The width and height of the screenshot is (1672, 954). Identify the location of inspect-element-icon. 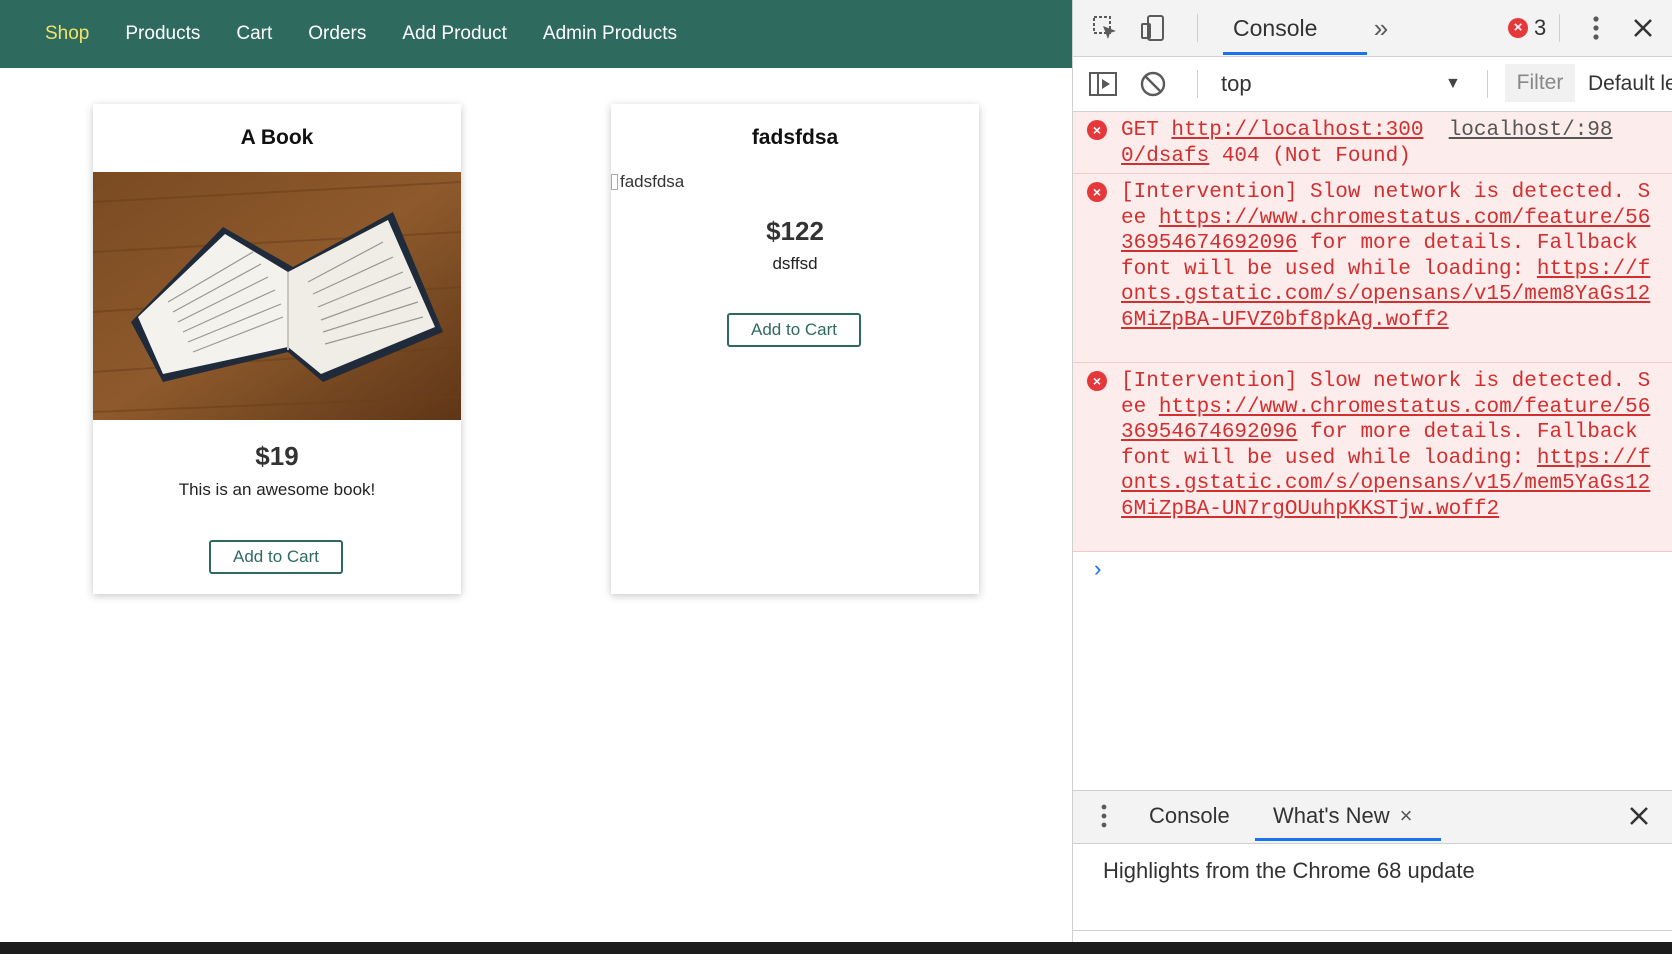
(1105, 28).